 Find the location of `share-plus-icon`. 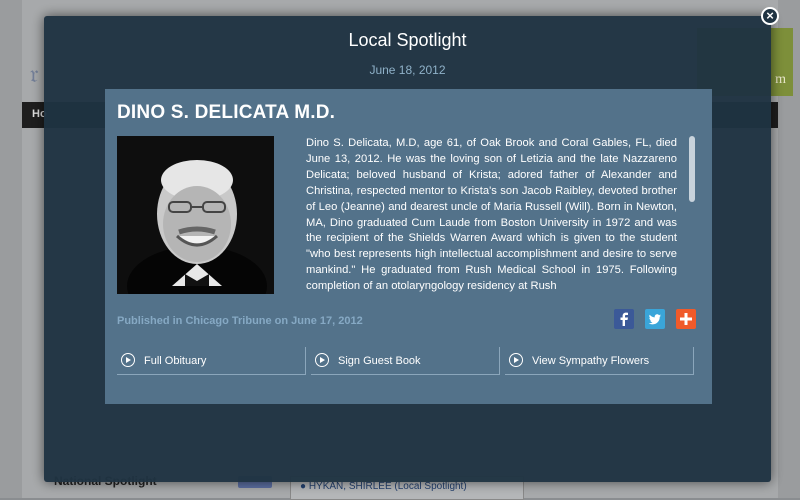

share-plus-icon is located at coordinates (686, 319).